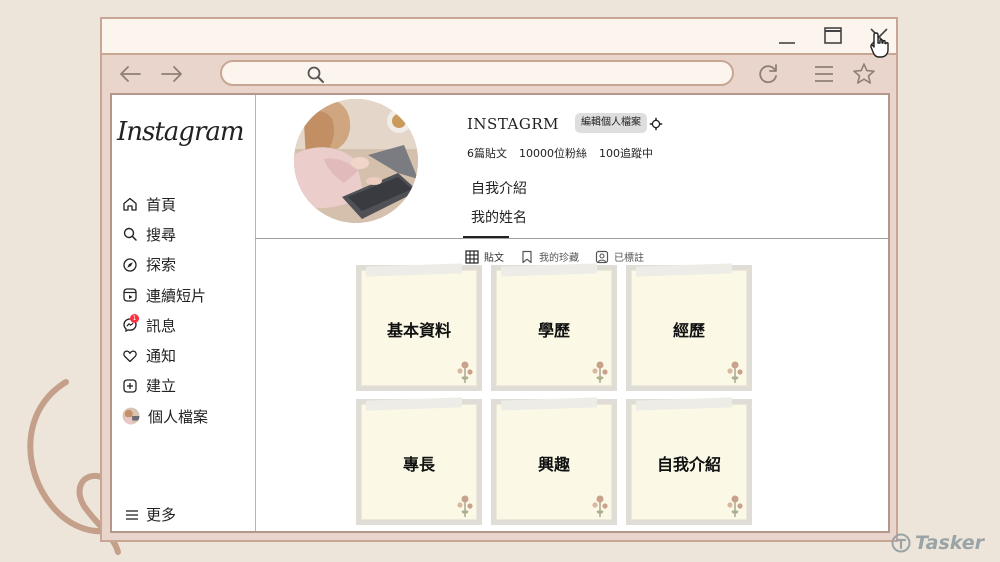 This screenshot has height=562, width=1000. Describe the element at coordinates (787, 36) in the screenshot. I see `minimize-icon` at that location.